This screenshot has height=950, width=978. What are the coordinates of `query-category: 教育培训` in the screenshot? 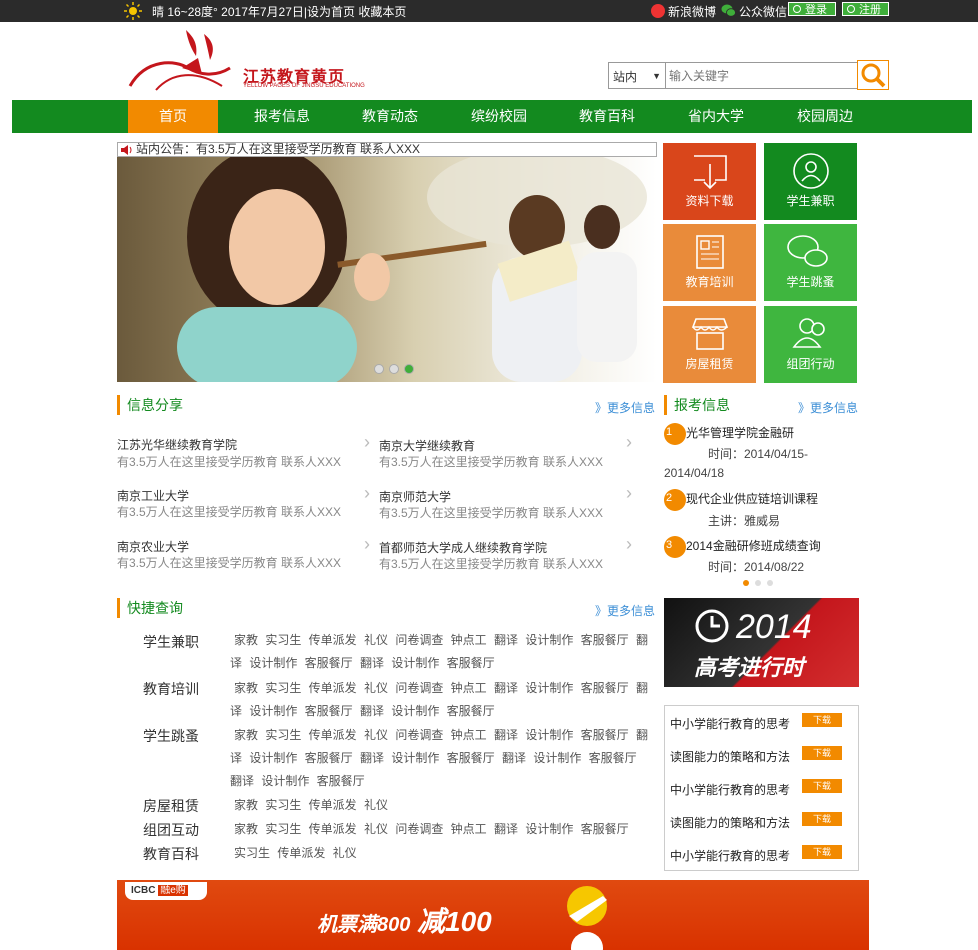 It's located at (171, 689).